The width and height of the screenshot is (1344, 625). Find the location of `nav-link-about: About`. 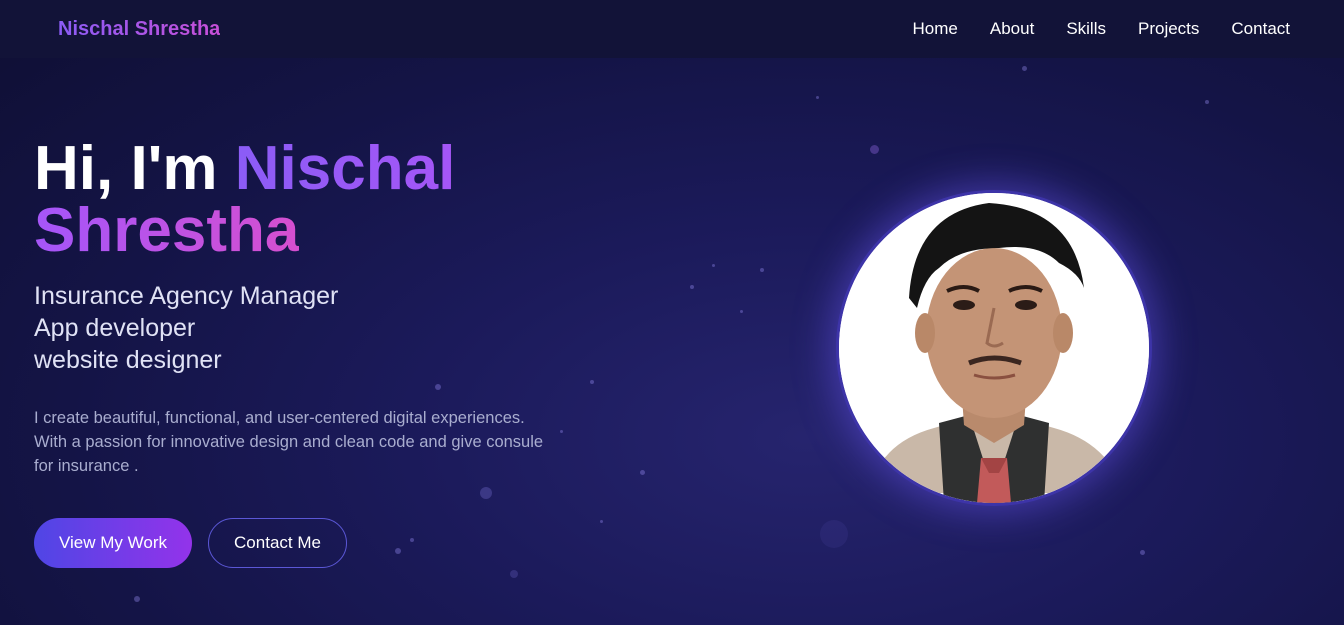

nav-link-about: About is located at coordinates (1012, 29).